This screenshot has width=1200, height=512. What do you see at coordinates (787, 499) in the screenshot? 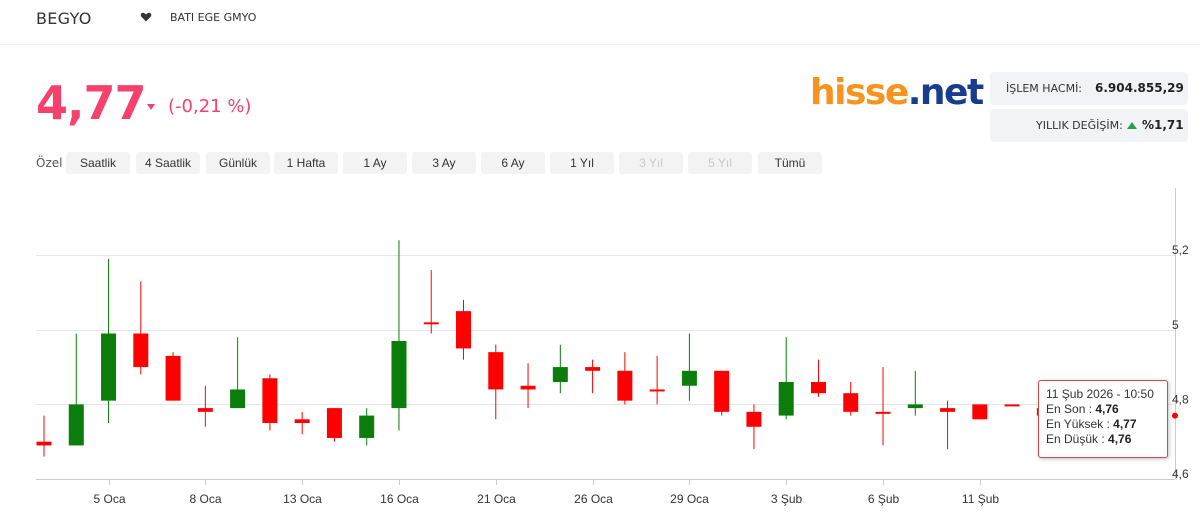
I see `x-tick-label: 3 Şub` at bounding box center [787, 499].